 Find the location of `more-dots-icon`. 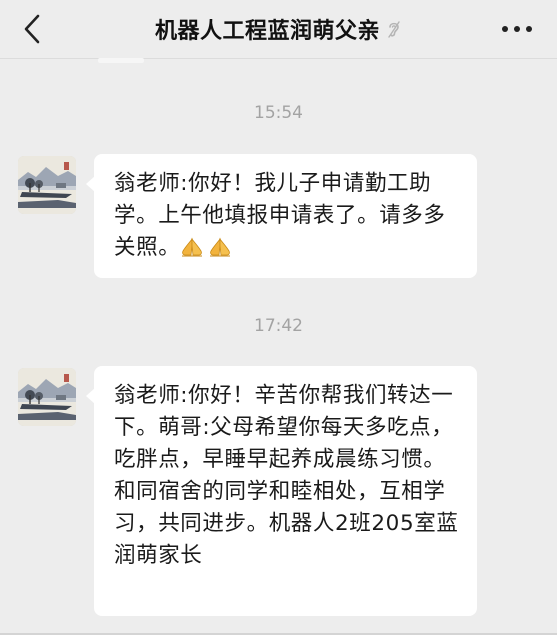

more-dots-icon is located at coordinates (517, 29).